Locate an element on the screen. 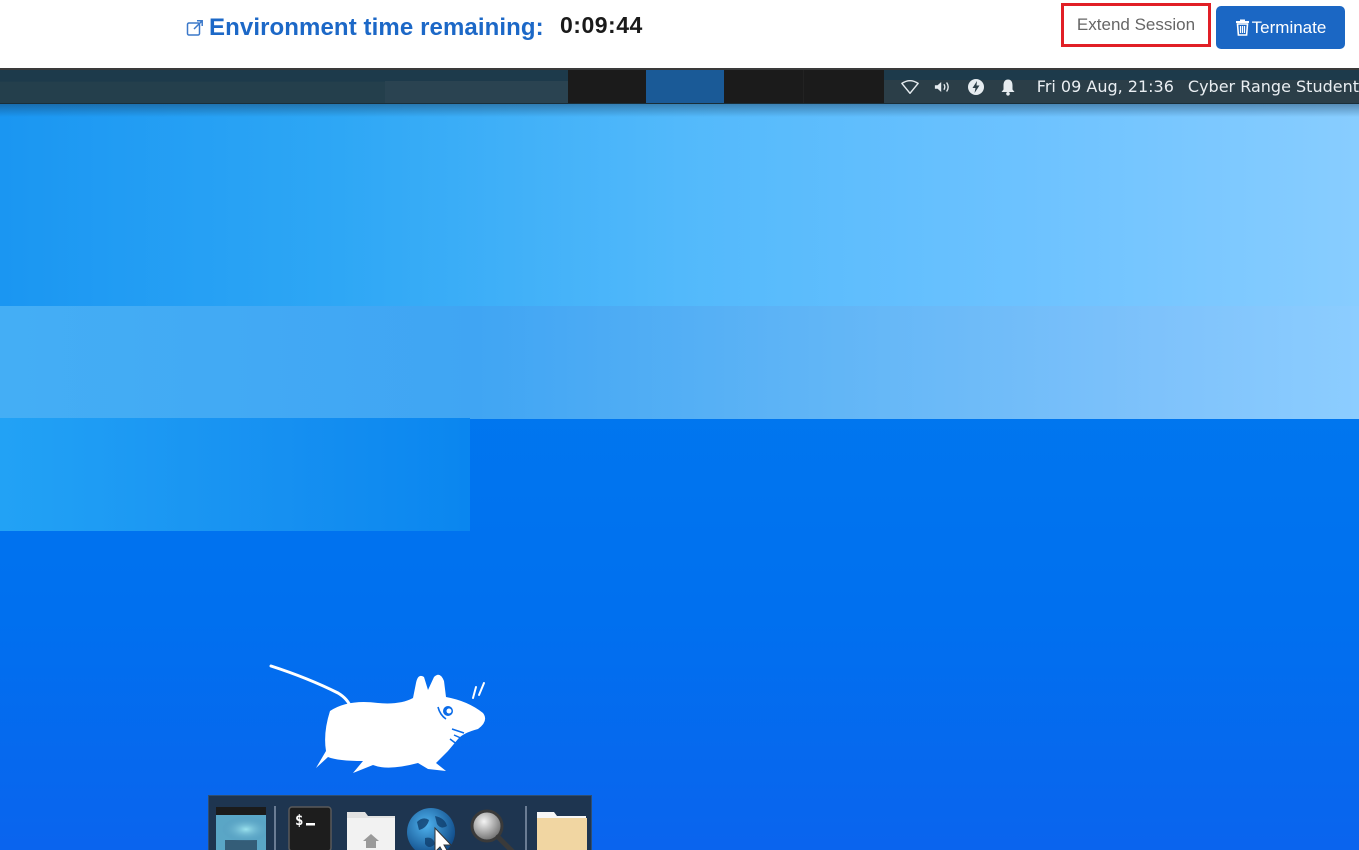 Image resolution: width=1359 pixels, height=850 pixels. magnifier-icon is located at coordinates (492, 829).